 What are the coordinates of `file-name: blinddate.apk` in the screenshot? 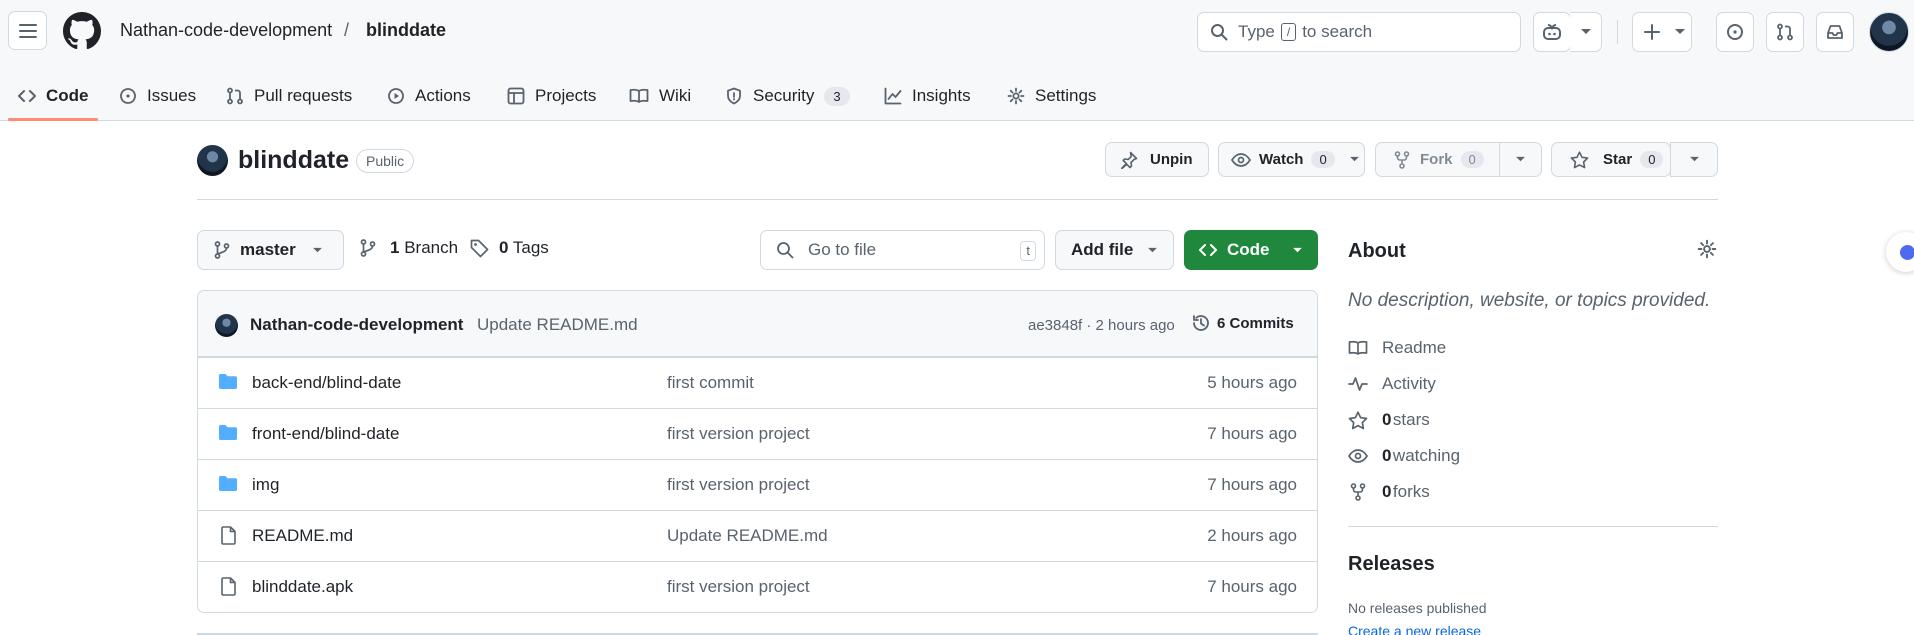 It's located at (302, 587).